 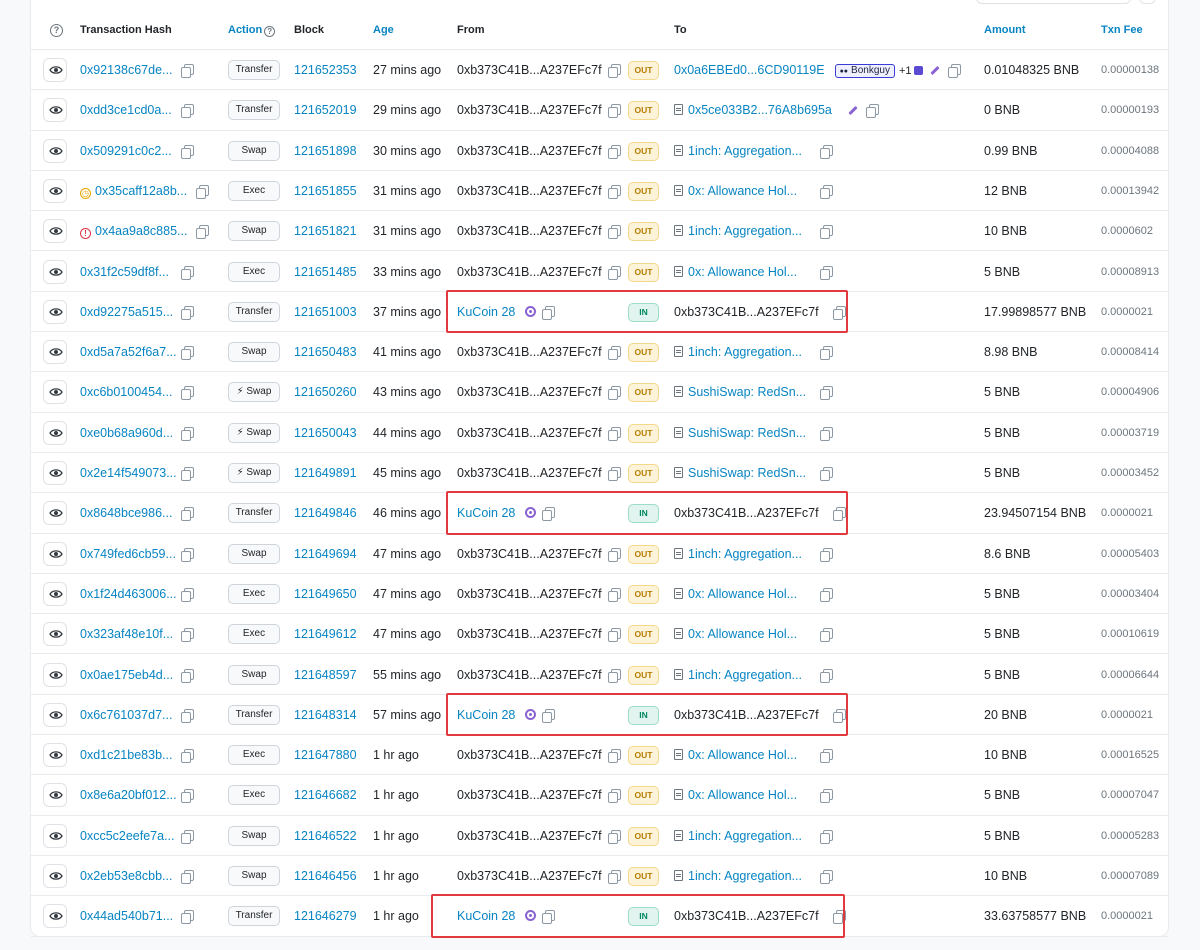 I want to click on to-address: 0x5ce033B2...76A8b695a, so click(x=760, y=110).